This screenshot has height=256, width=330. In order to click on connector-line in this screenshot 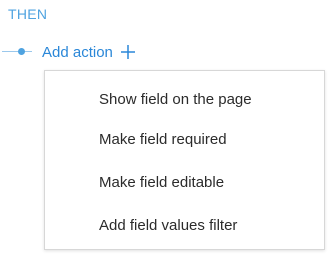, I will do `click(22, 52)`.